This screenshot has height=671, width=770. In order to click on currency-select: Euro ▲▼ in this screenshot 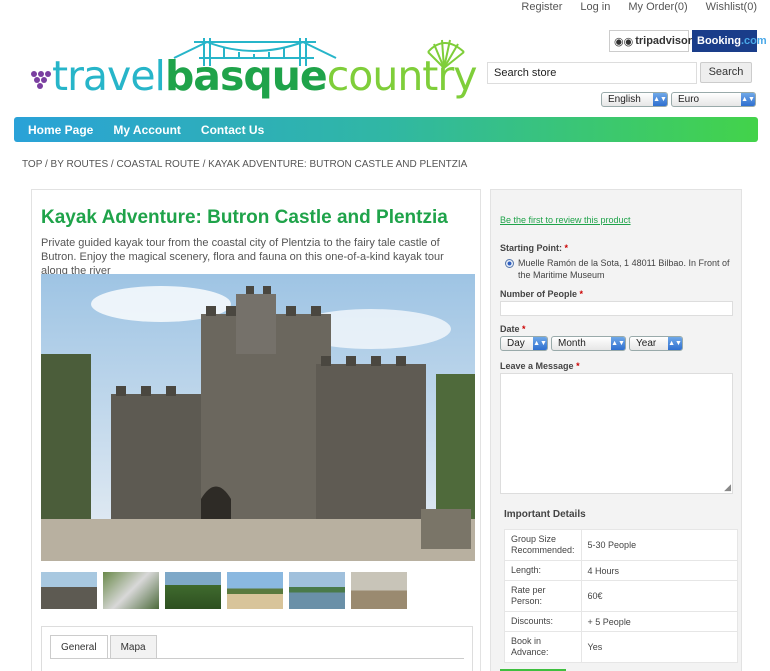, I will do `click(713, 99)`.